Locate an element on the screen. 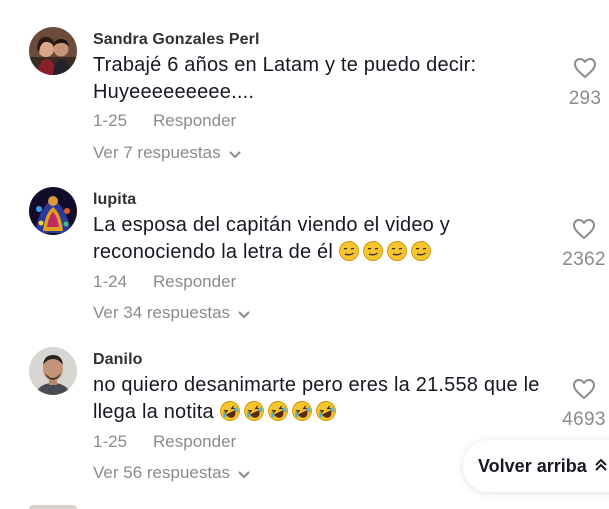 This screenshot has width=609, height=509. back-to-top-label: Volver arriba is located at coordinates (532, 465).